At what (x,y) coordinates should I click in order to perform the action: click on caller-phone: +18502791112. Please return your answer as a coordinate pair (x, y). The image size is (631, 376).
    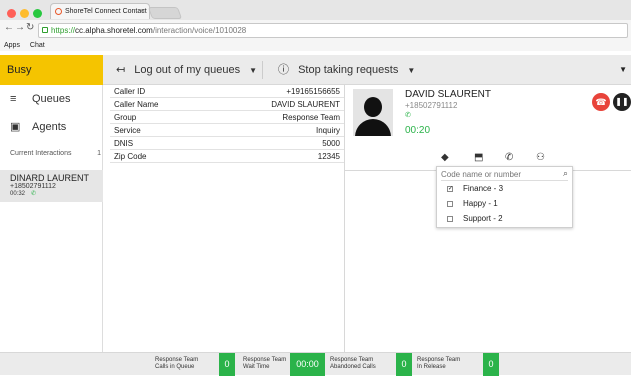
    Looking at the image, I should click on (431, 105).